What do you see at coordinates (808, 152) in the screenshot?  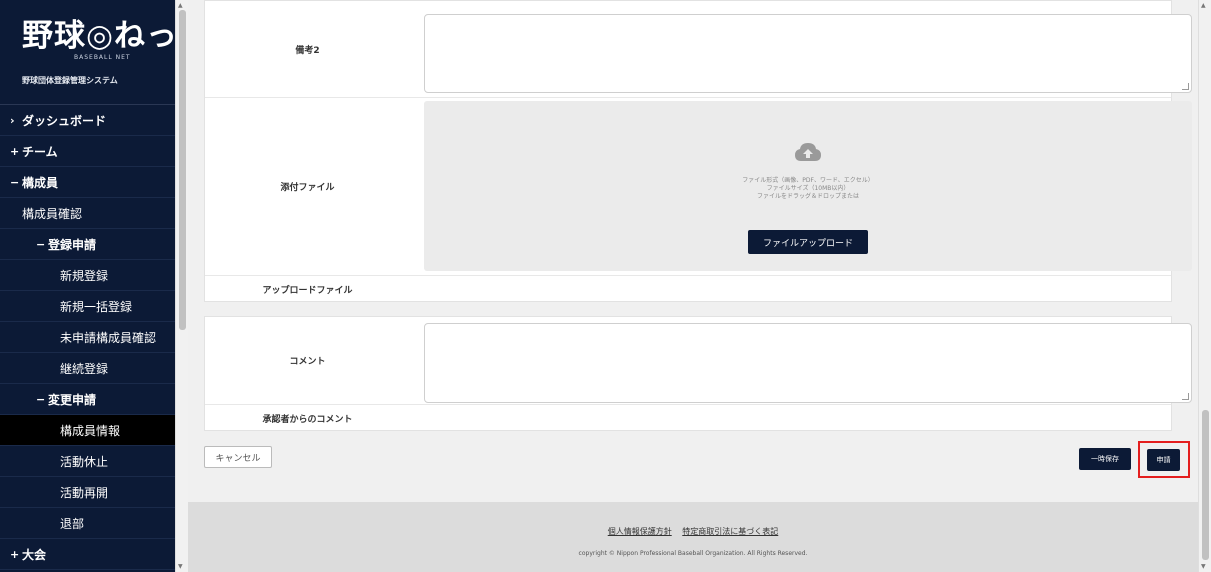 I see `cloud-upload-icon` at bounding box center [808, 152].